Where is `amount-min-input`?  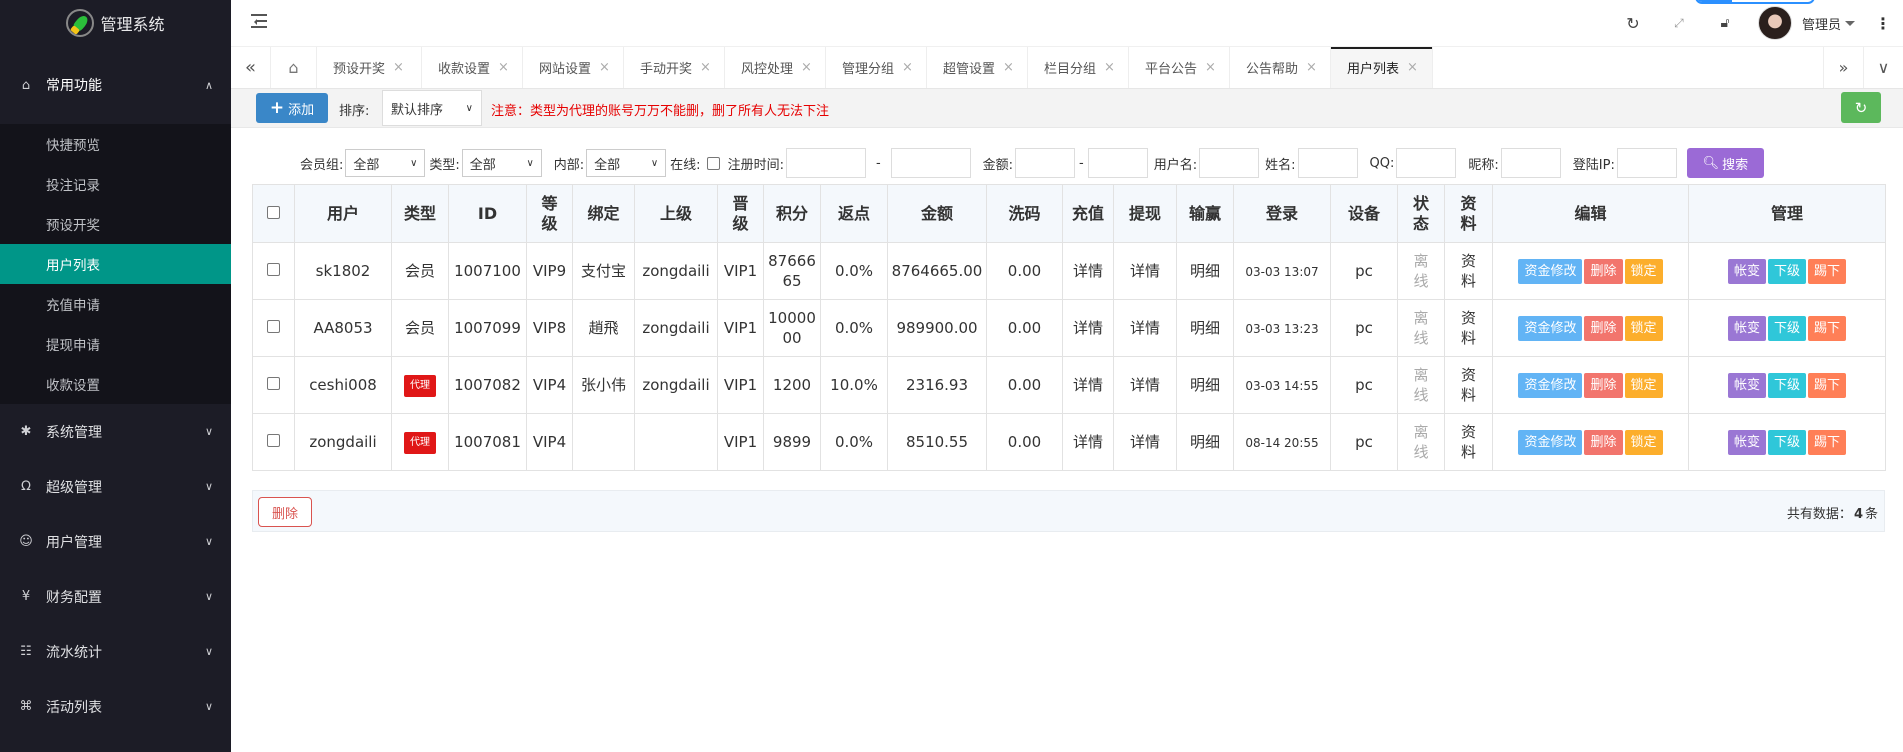 amount-min-input is located at coordinates (1045, 163).